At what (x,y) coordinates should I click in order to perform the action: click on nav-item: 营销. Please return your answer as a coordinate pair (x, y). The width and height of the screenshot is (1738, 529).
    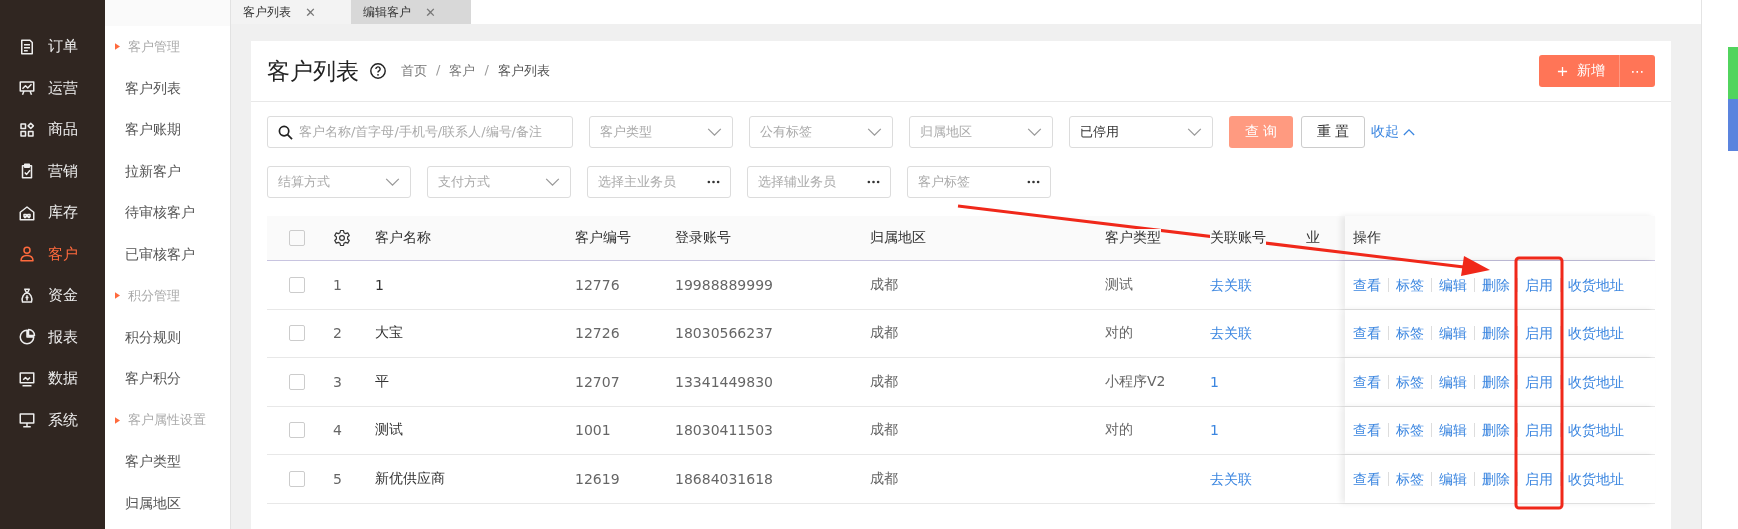
    Looking at the image, I should click on (52, 171).